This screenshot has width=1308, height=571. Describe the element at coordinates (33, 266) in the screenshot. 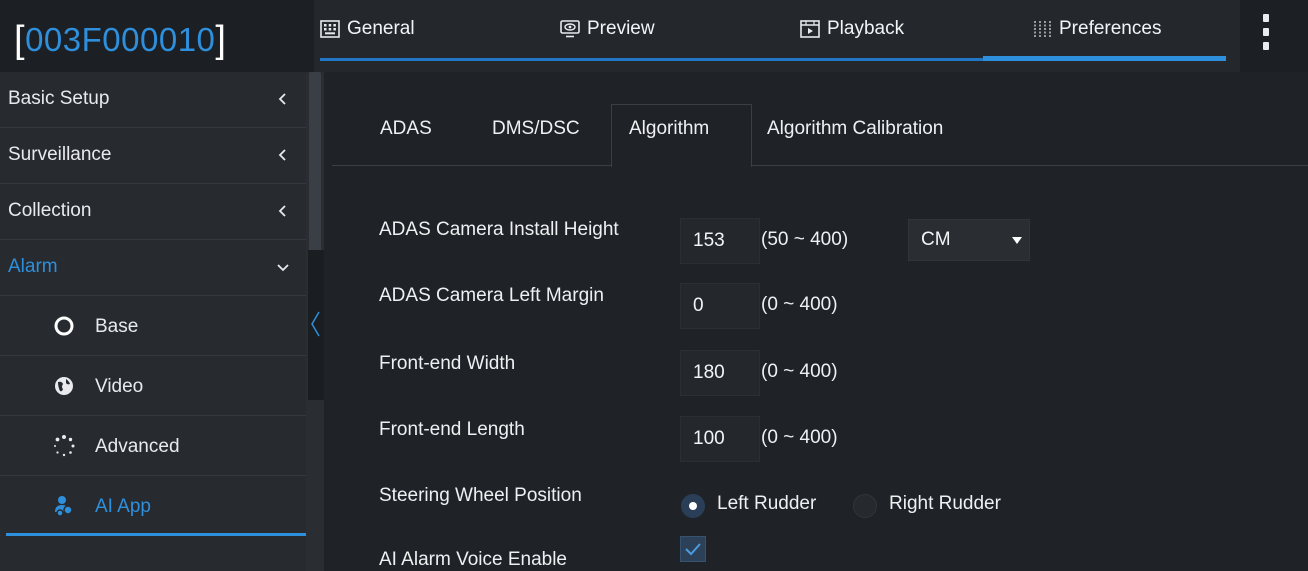

I see `sidebar-item-label: Alarm` at that location.